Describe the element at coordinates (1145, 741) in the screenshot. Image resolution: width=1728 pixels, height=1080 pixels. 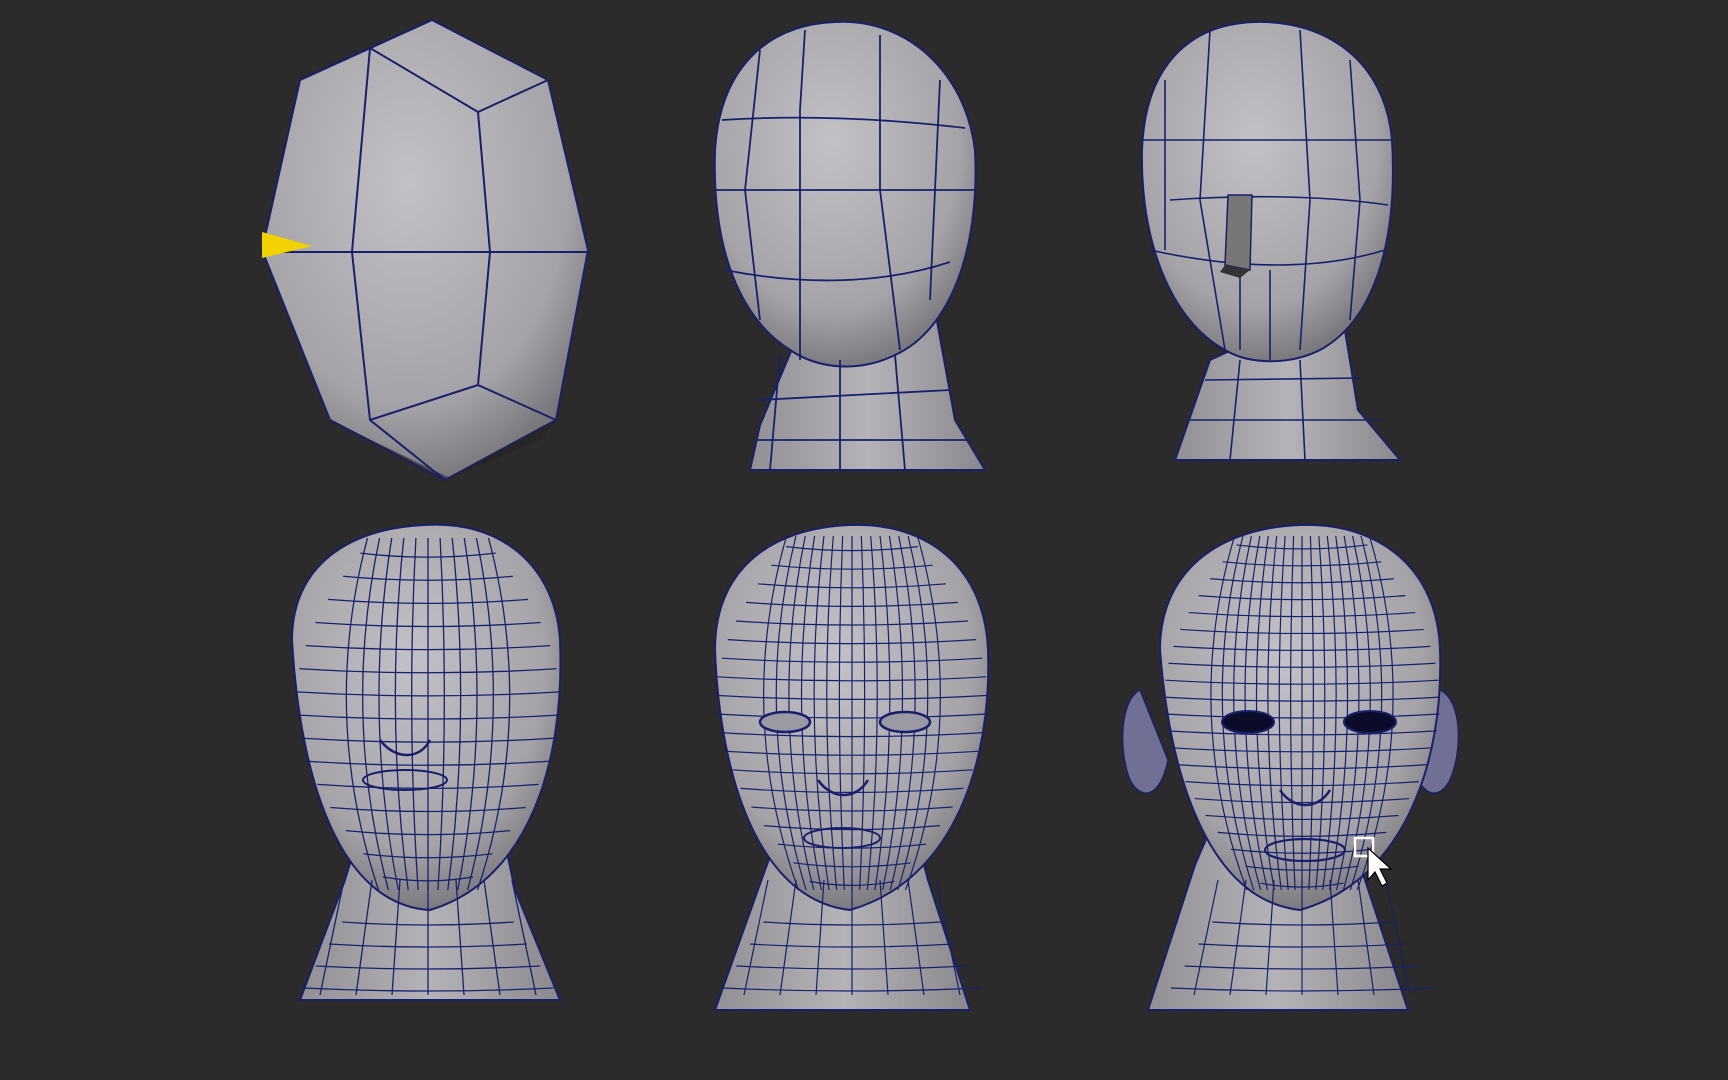
I see `left-ear` at that location.